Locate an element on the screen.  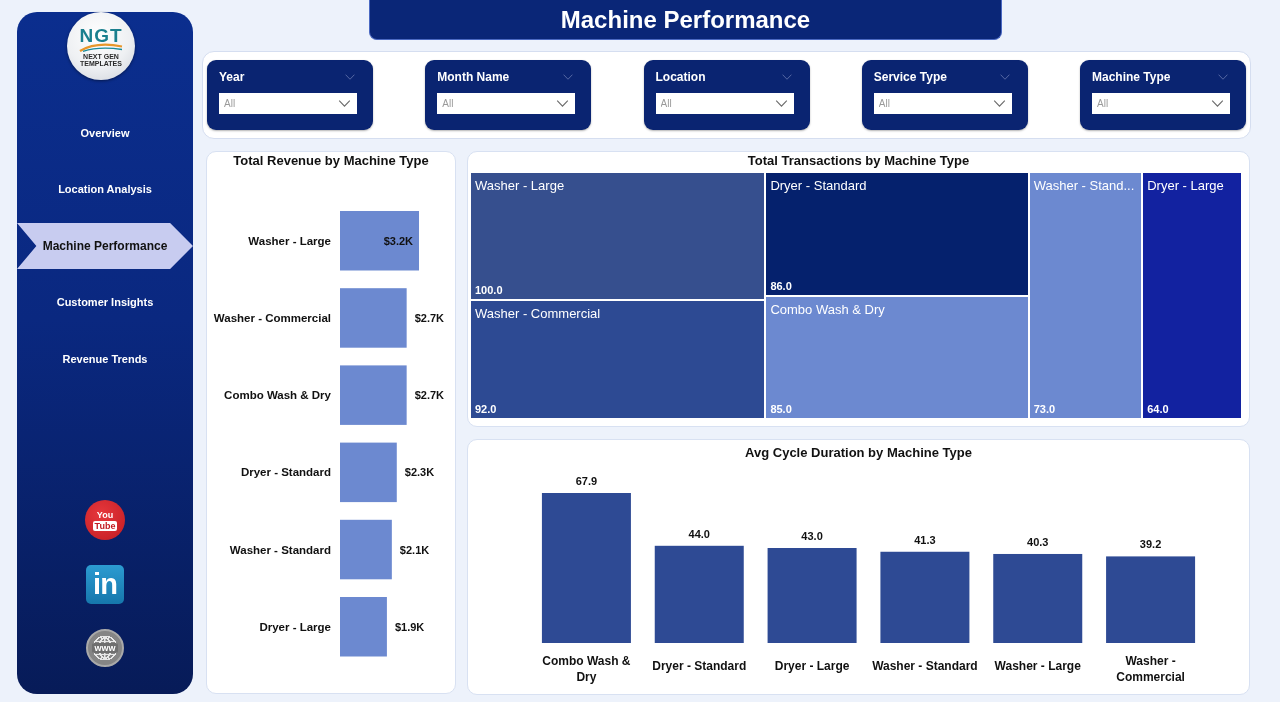
tile-value: 86.0 is located at coordinates (781, 286).